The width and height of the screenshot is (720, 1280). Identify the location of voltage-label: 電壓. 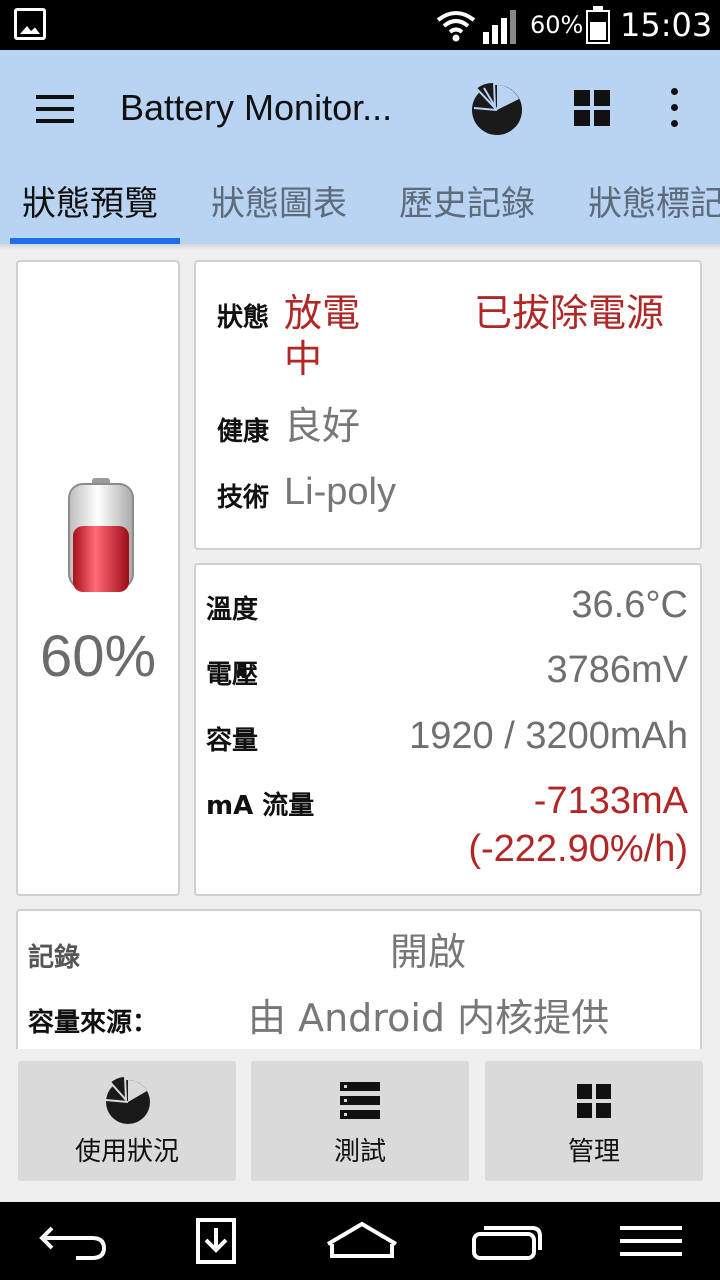
(232, 675).